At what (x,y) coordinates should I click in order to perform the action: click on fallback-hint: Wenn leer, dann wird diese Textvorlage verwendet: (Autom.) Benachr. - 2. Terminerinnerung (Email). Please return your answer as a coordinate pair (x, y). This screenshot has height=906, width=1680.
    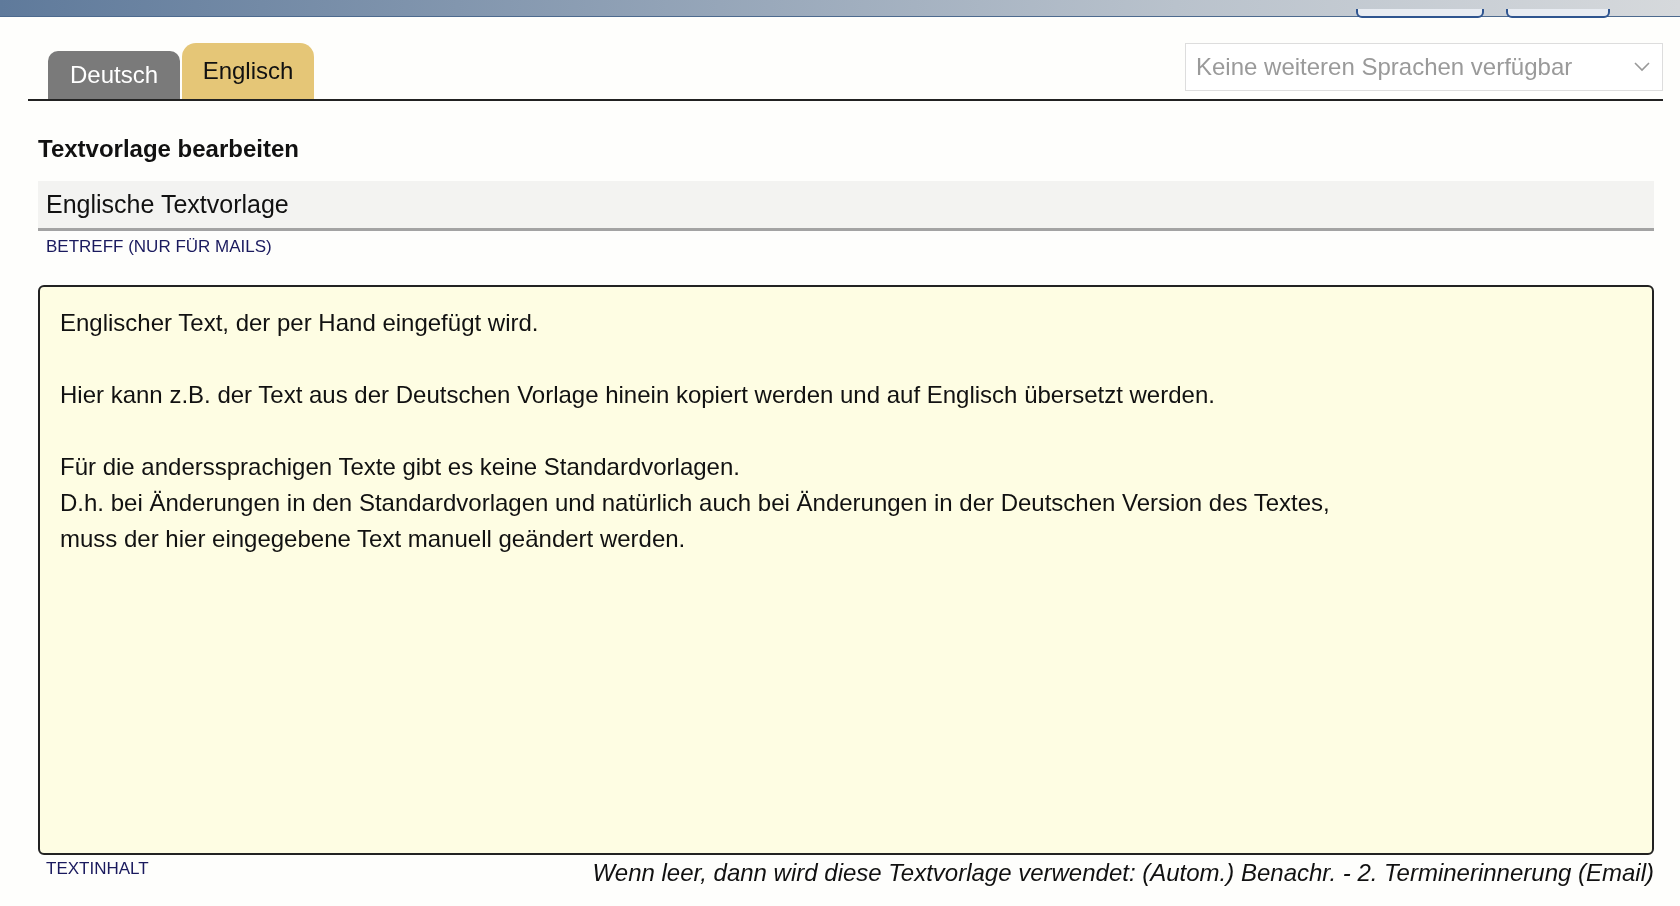
    Looking at the image, I should click on (1123, 873).